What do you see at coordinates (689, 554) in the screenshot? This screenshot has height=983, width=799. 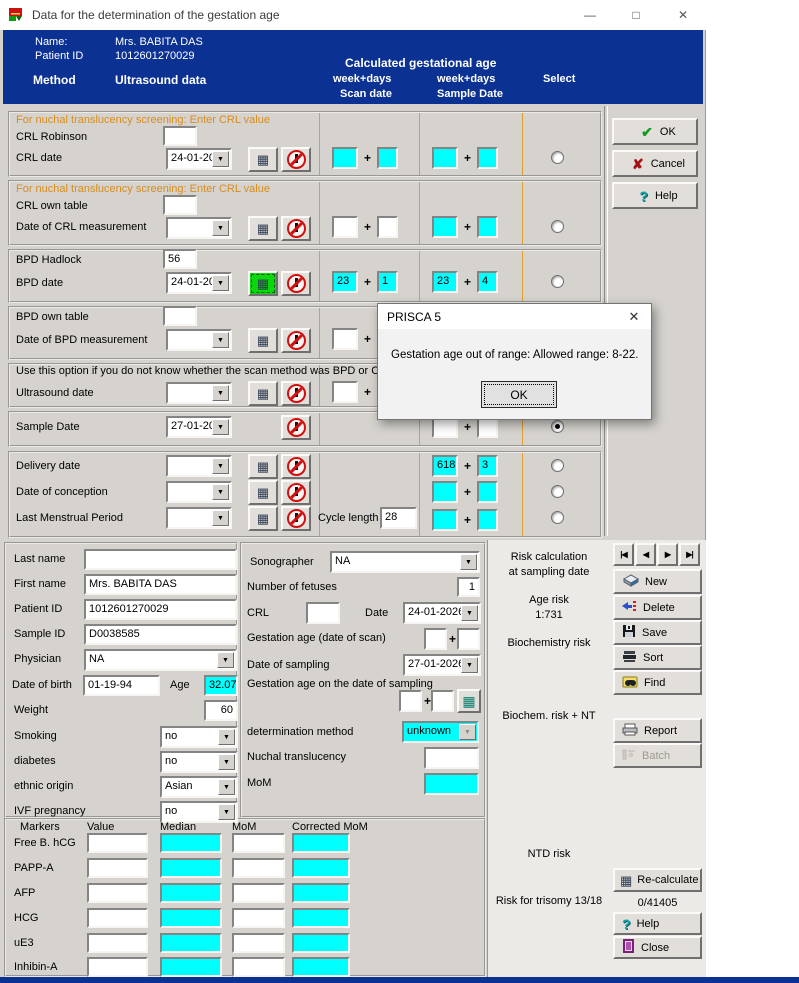 I see `nav-last-button: ▶|` at bounding box center [689, 554].